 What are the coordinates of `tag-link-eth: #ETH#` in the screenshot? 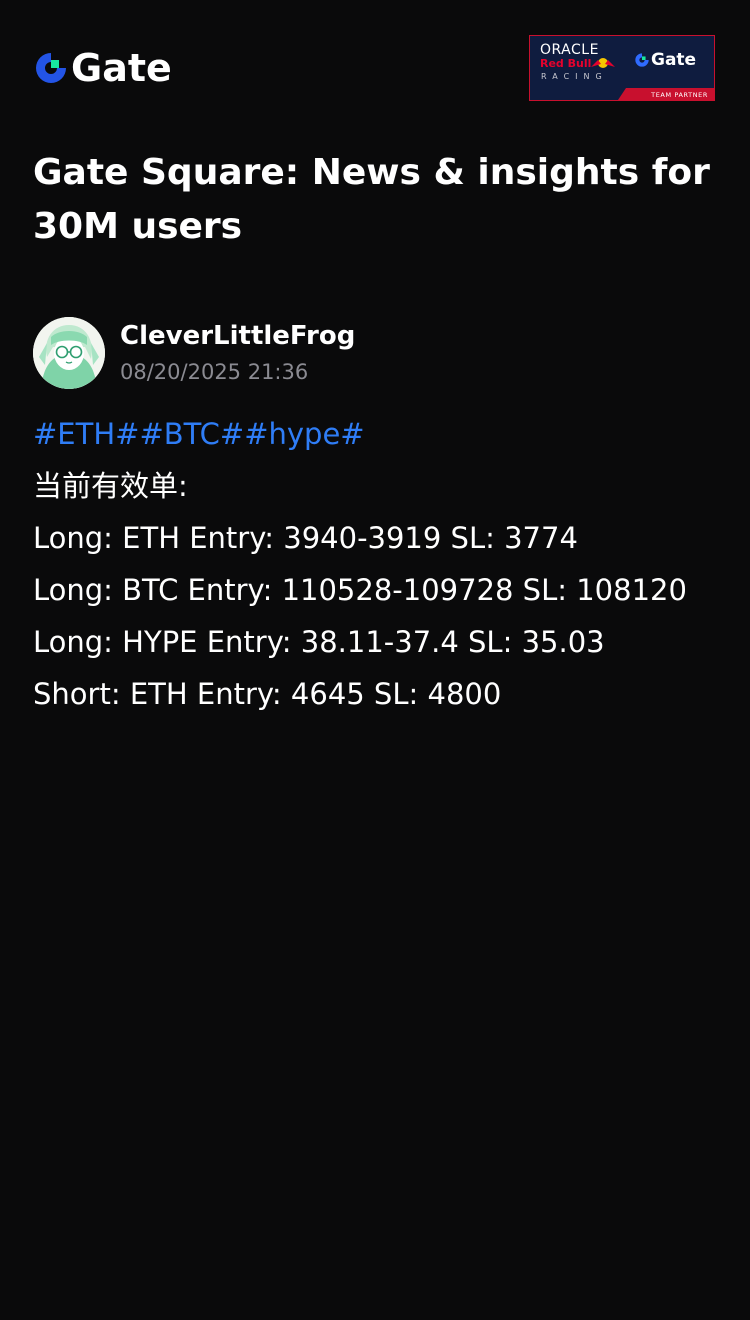 It's located at (86, 434).